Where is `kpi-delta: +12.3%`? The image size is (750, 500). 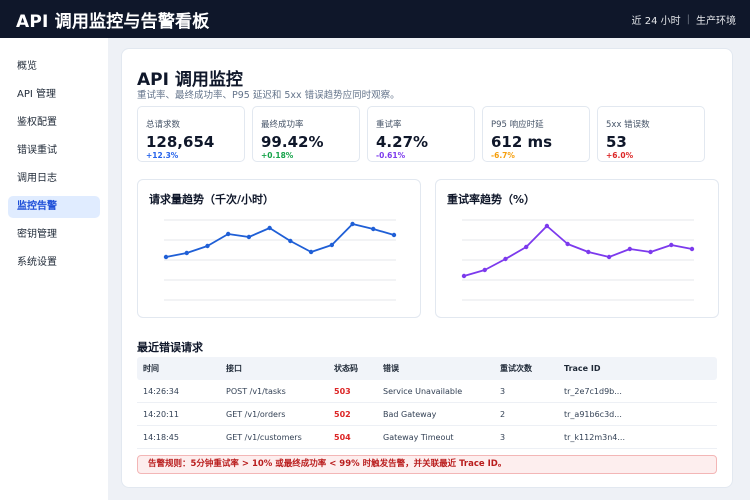
kpi-delta: +12.3% is located at coordinates (162, 155).